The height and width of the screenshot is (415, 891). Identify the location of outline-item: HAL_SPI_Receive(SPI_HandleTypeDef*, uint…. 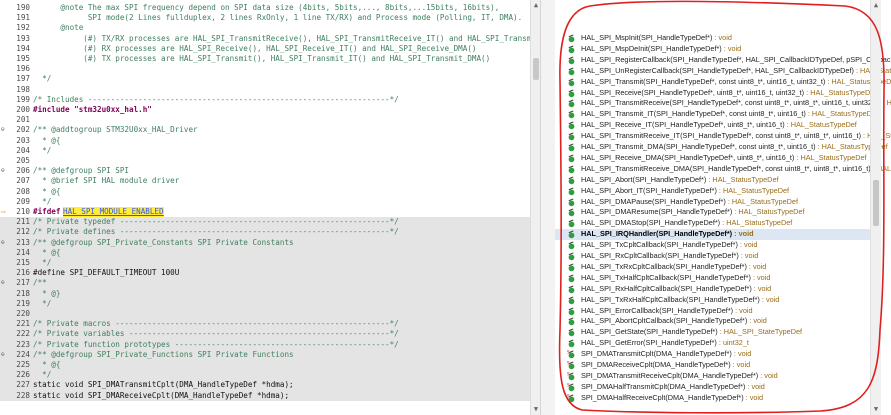
(717, 93).